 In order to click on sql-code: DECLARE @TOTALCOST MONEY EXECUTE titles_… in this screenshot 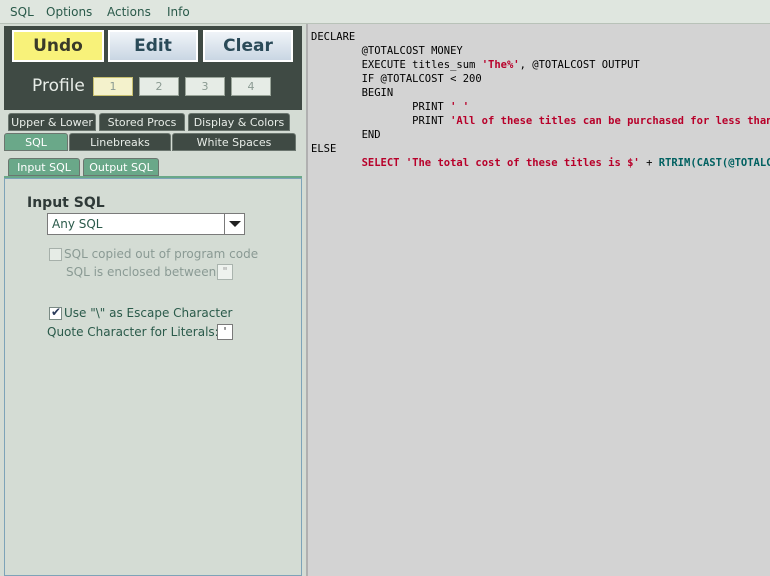, I will do `click(540, 100)`.